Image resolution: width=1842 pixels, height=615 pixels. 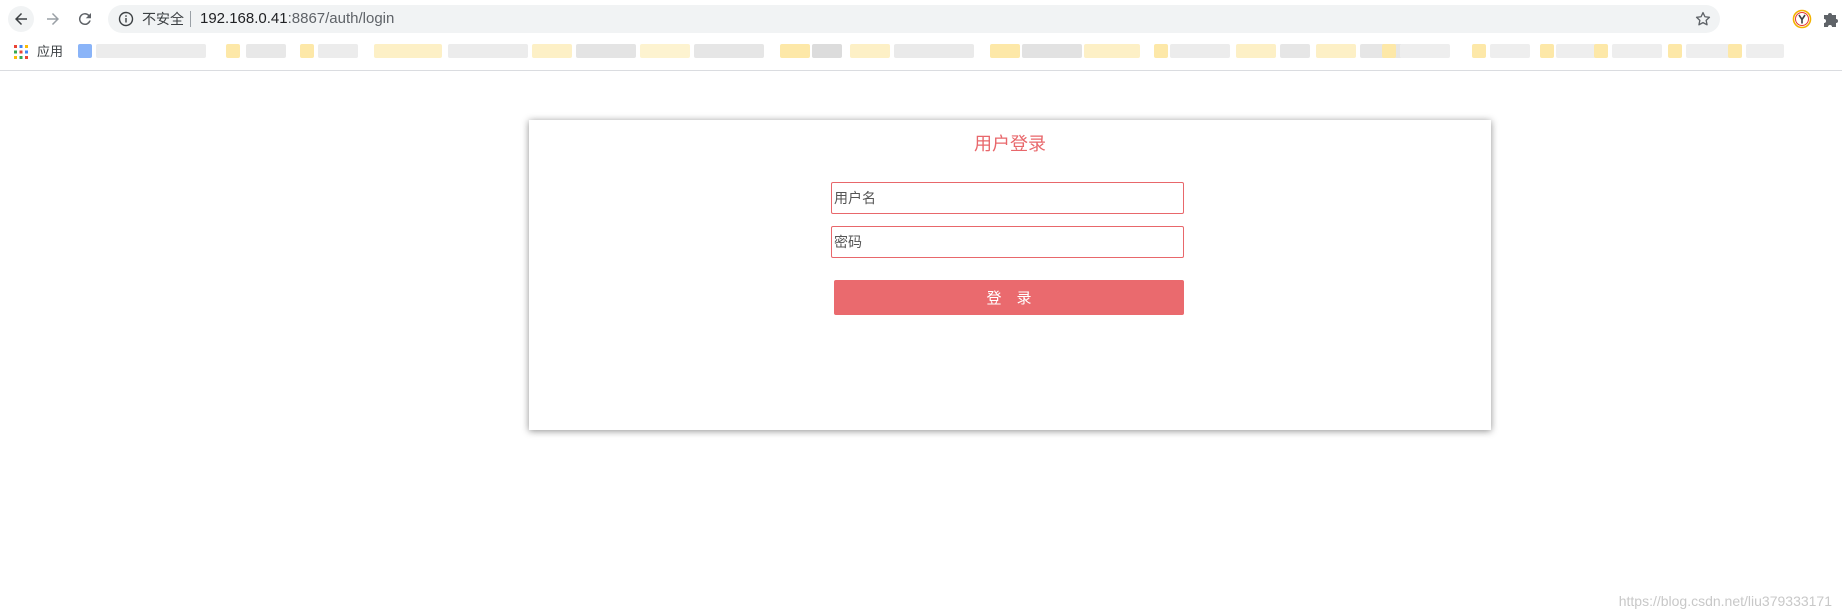 I want to click on forward-button, so click(x=53, y=19).